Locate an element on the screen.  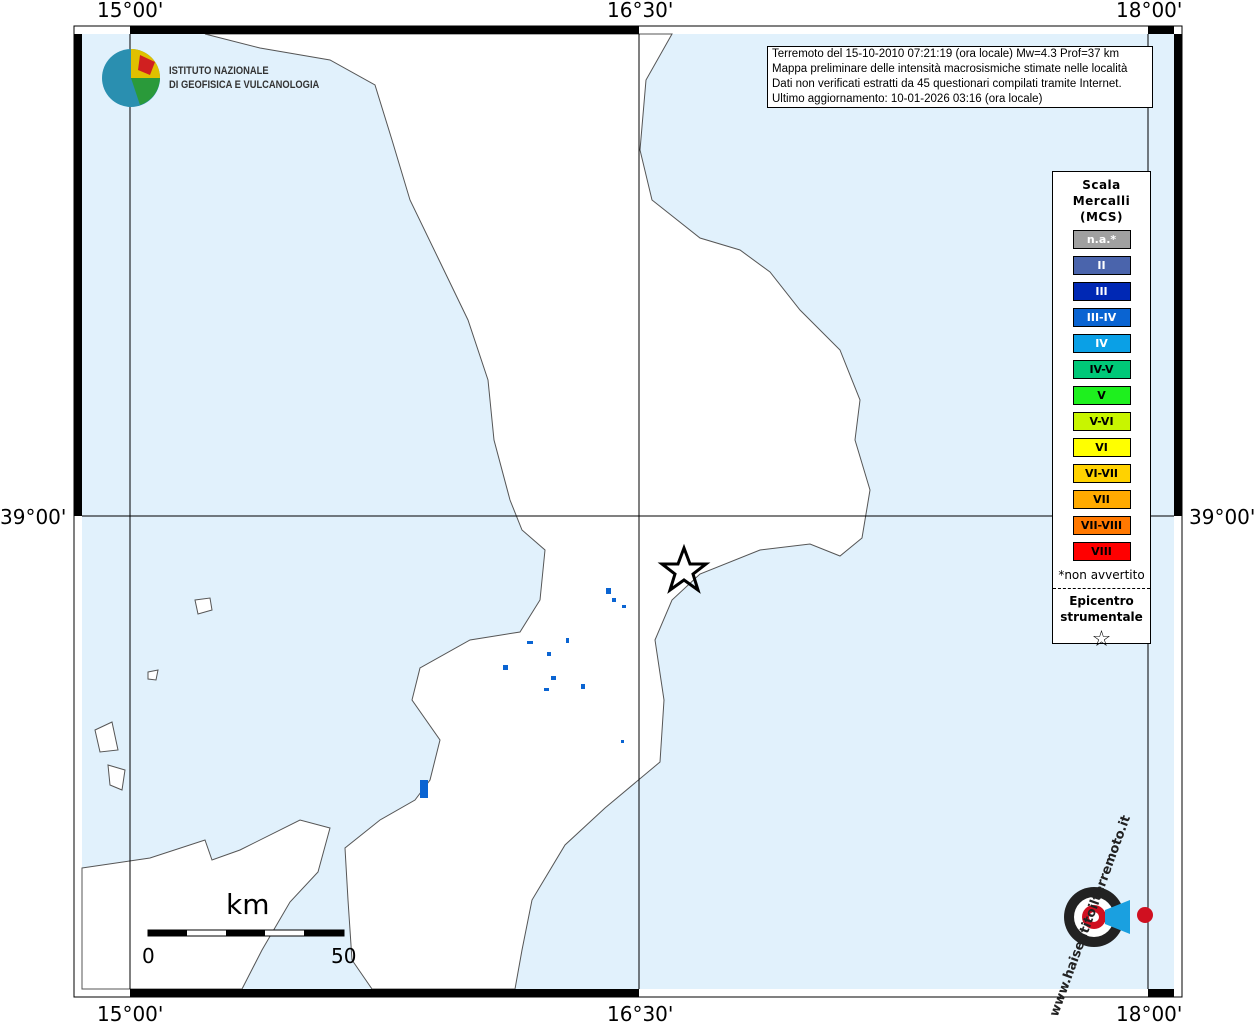
legend-title-line: (MCS) is located at coordinates (1101, 217).